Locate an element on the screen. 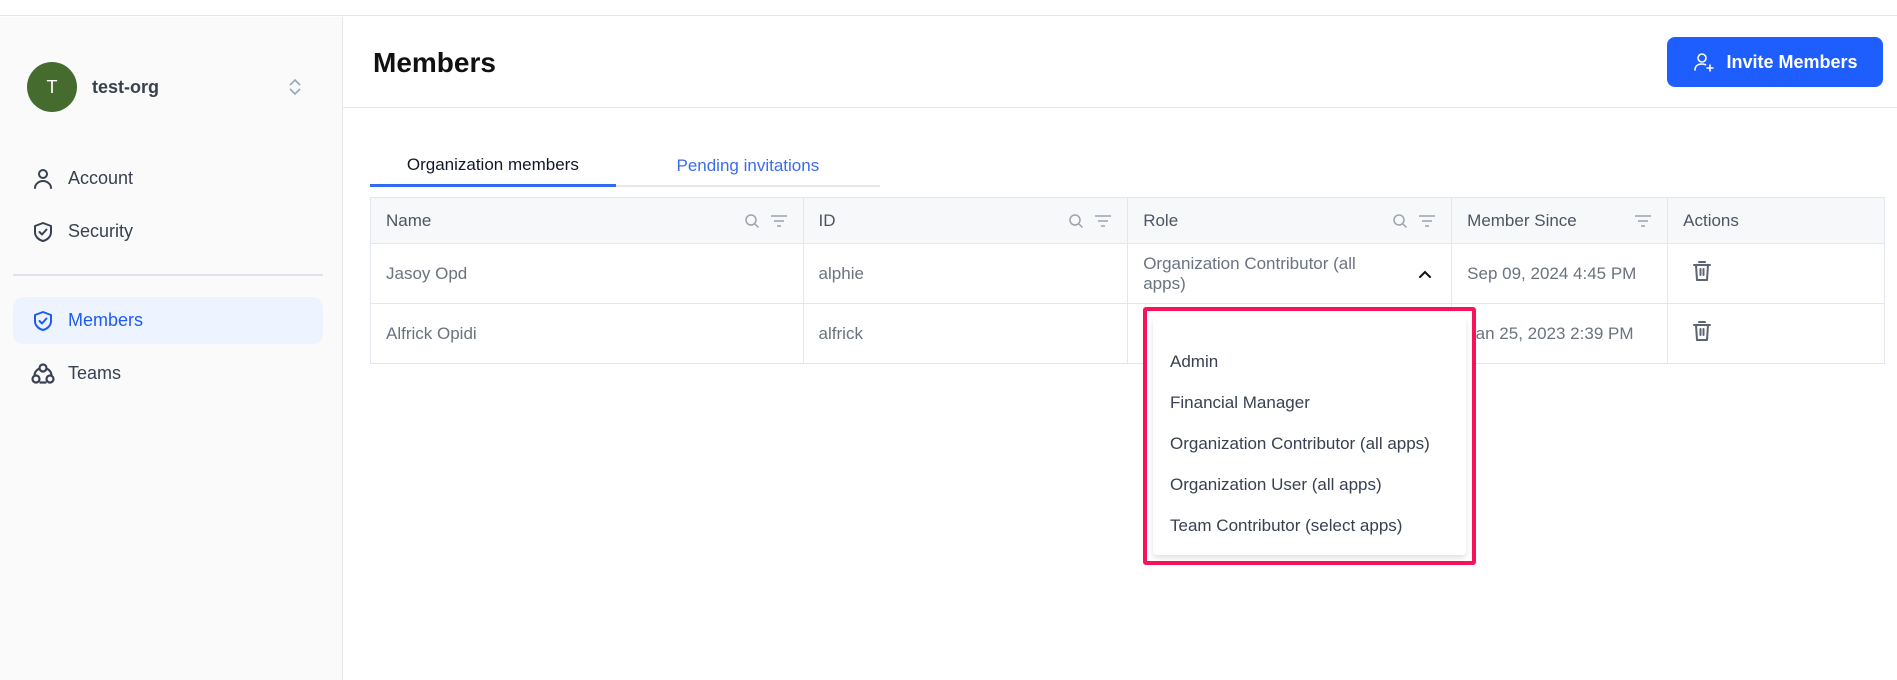 The height and width of the screenshot is (680, 1897). column-header-name: Name is located at coordinates (587, 220).